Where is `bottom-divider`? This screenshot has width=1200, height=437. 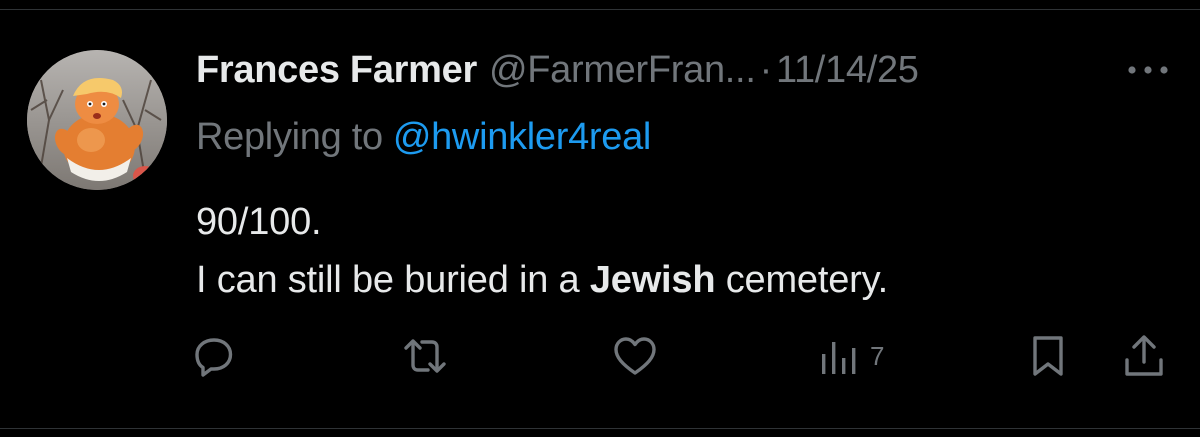
bottom-divider is located at coordinates (600, 428).